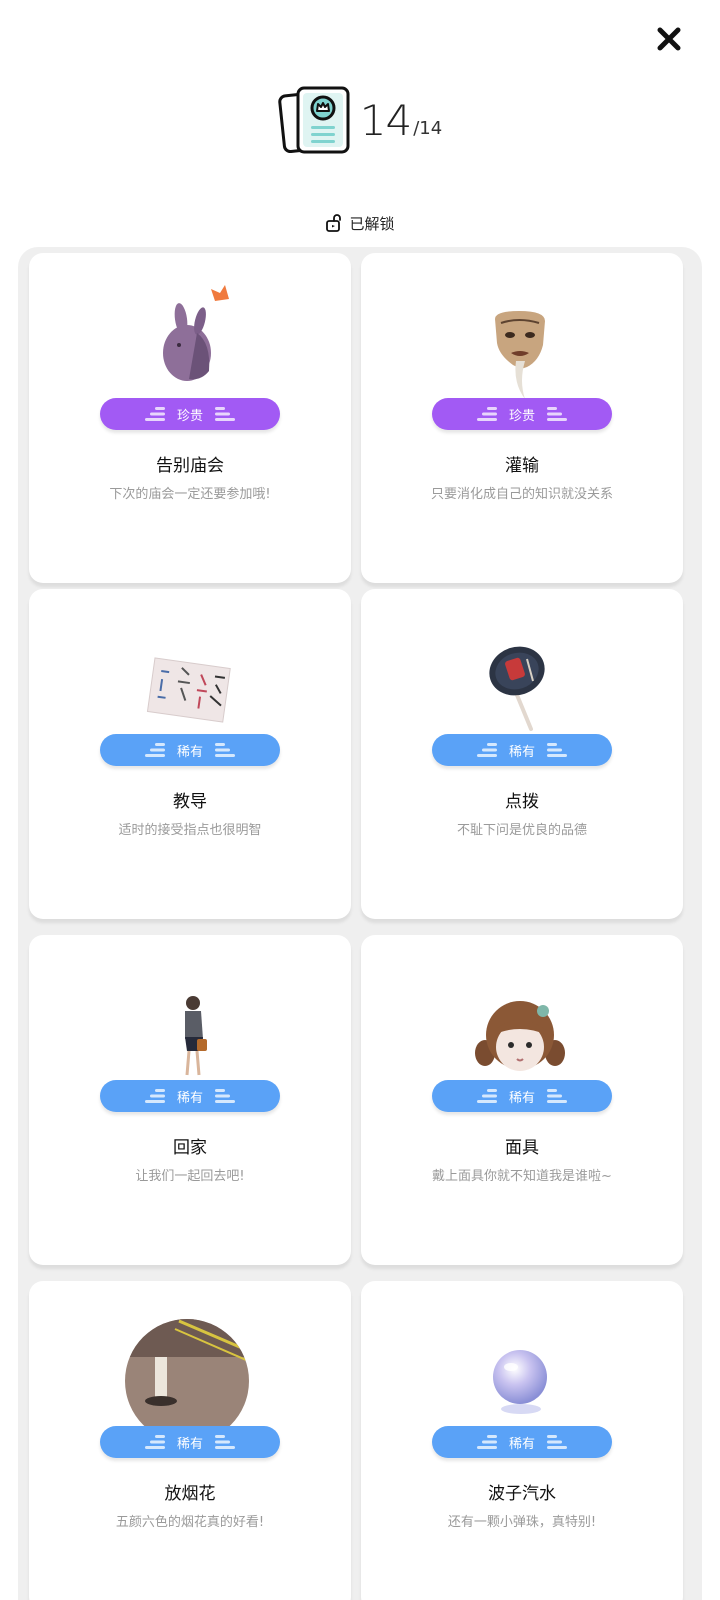 The image size is (720, 1600). Describe the element at coordinates (520, 1382) in the screenshot. I see `marble-image` at that location.